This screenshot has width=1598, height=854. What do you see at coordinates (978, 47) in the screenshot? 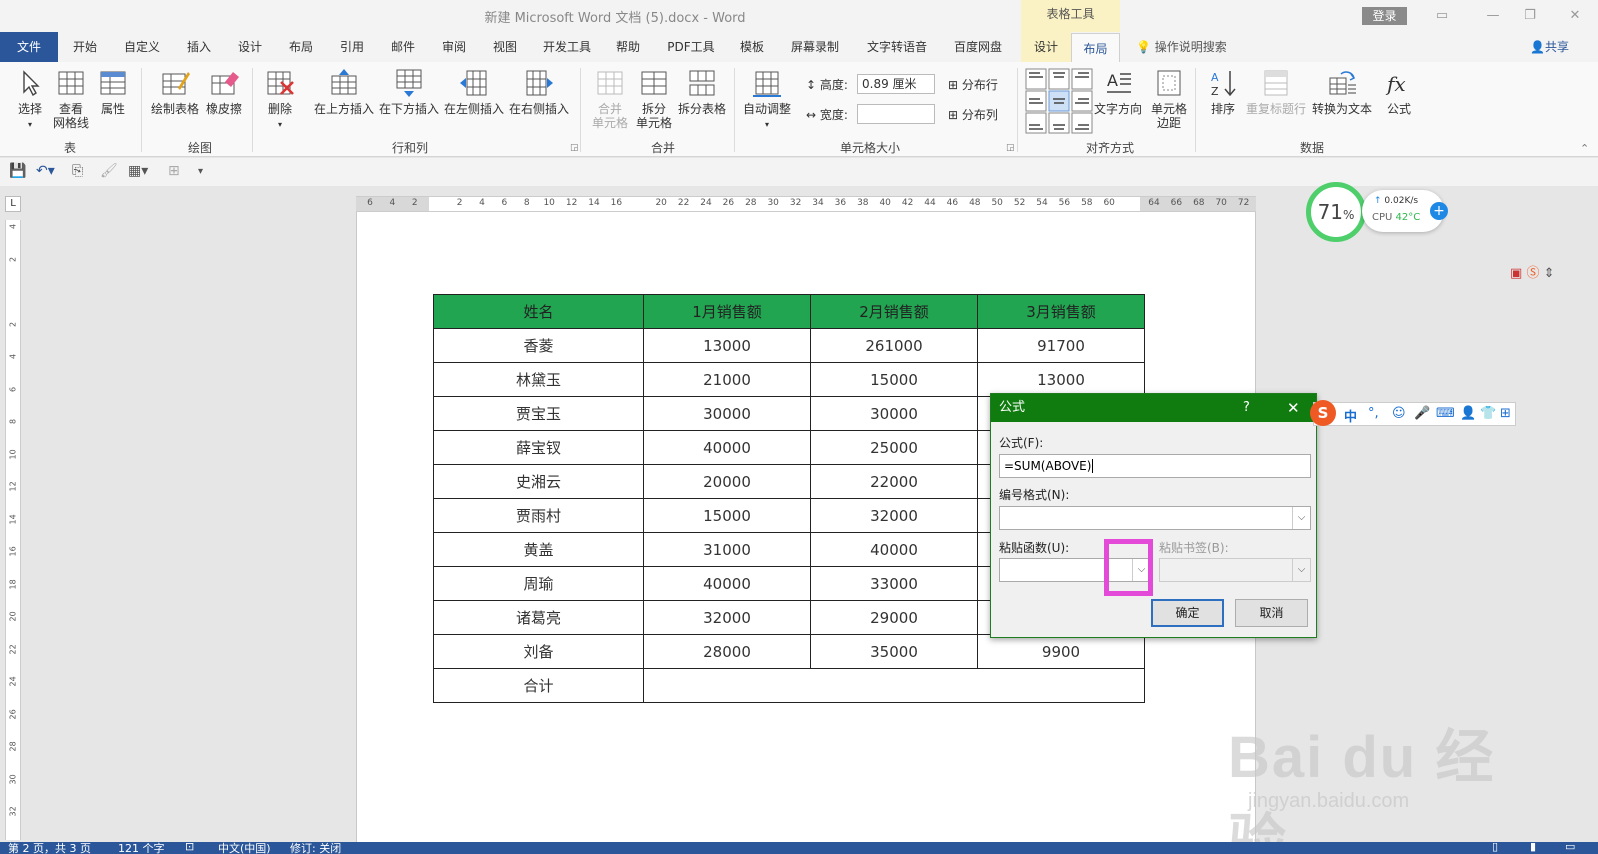
I see `tab-baidu-netdisk: 百度网盘` at bounding box center [978, 47].